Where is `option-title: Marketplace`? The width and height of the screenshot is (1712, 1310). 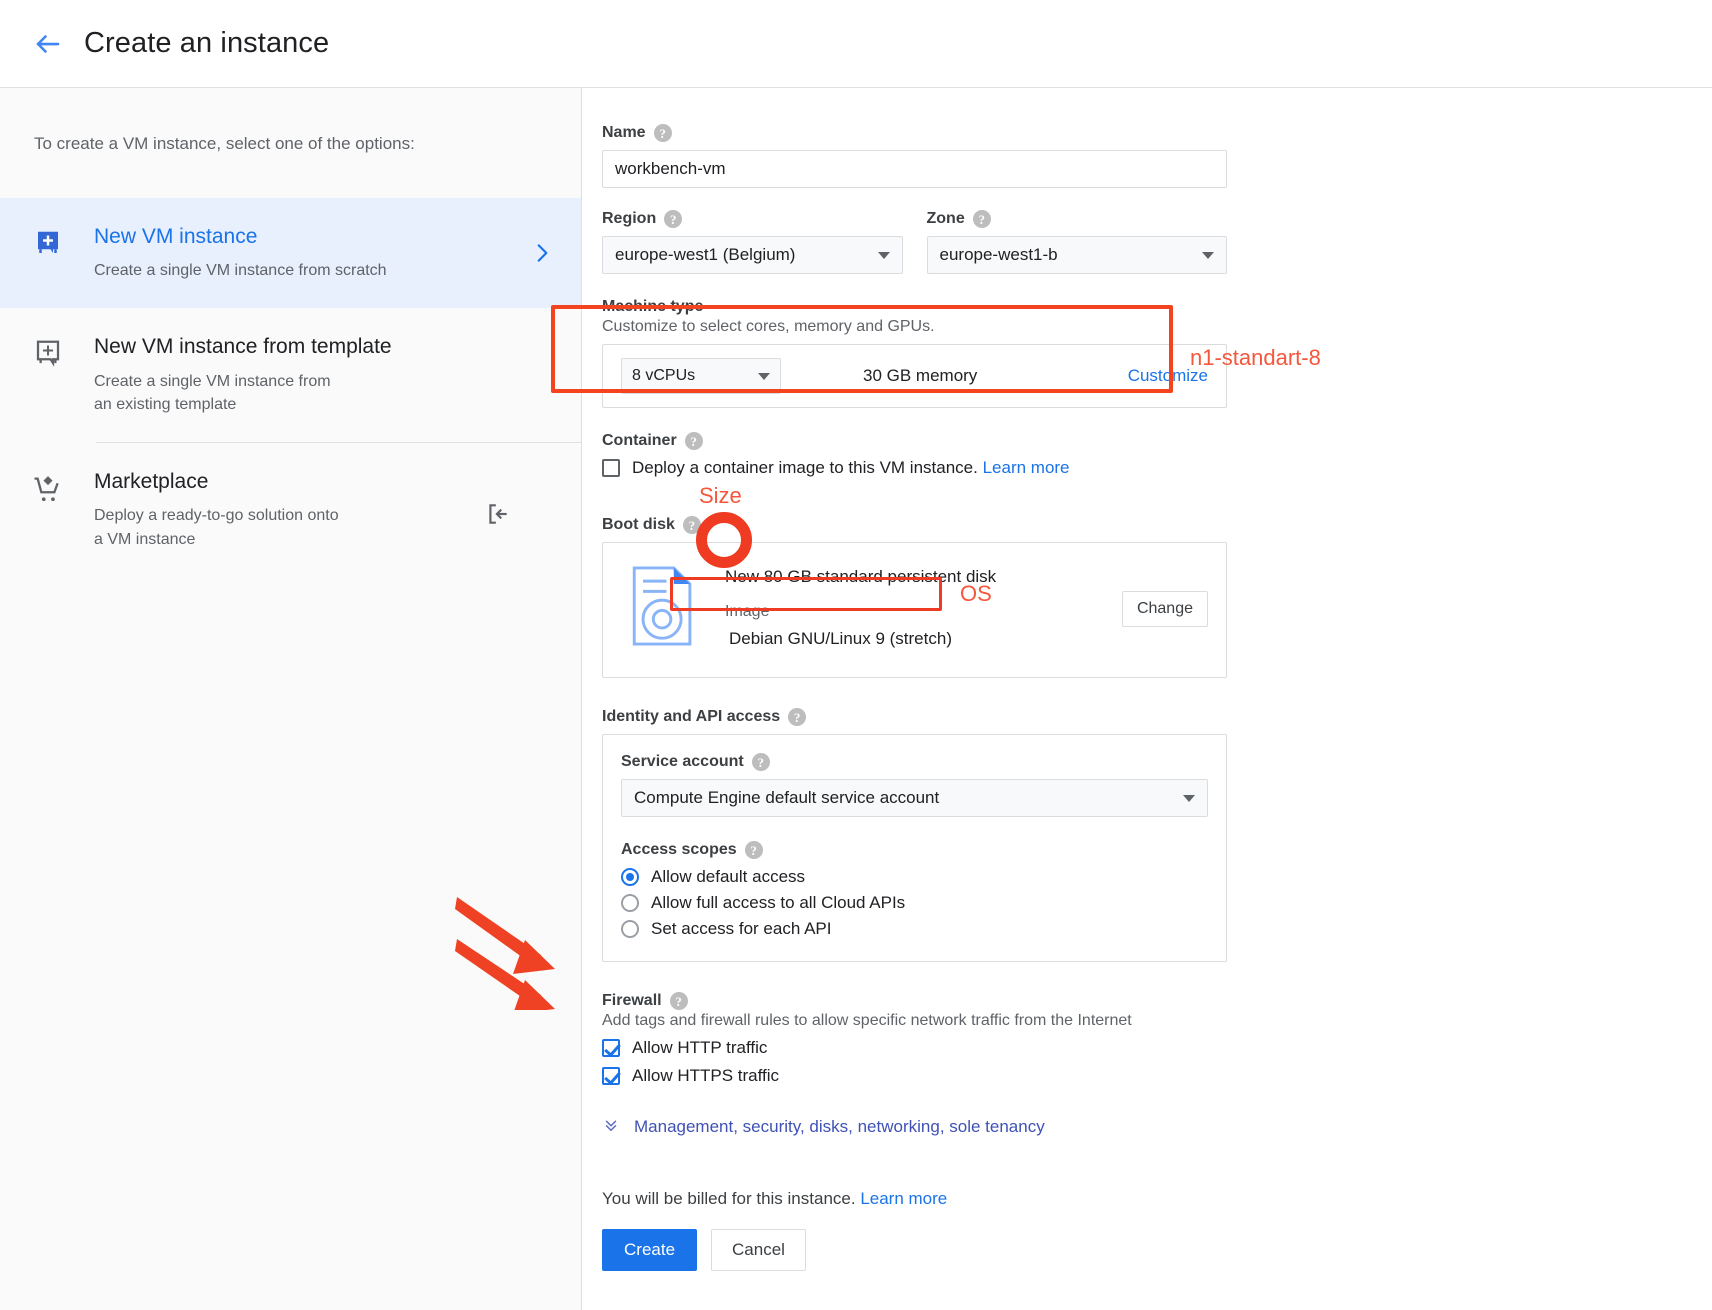
option-title: Marketplace is located at coordinates (151, 482).